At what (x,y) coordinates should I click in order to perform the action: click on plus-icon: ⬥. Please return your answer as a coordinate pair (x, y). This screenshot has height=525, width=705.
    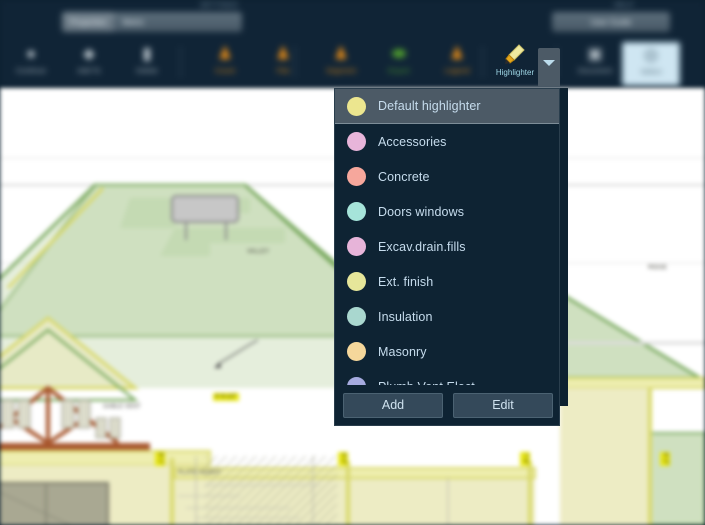
    Looking at the image, I should click on (89, 53).